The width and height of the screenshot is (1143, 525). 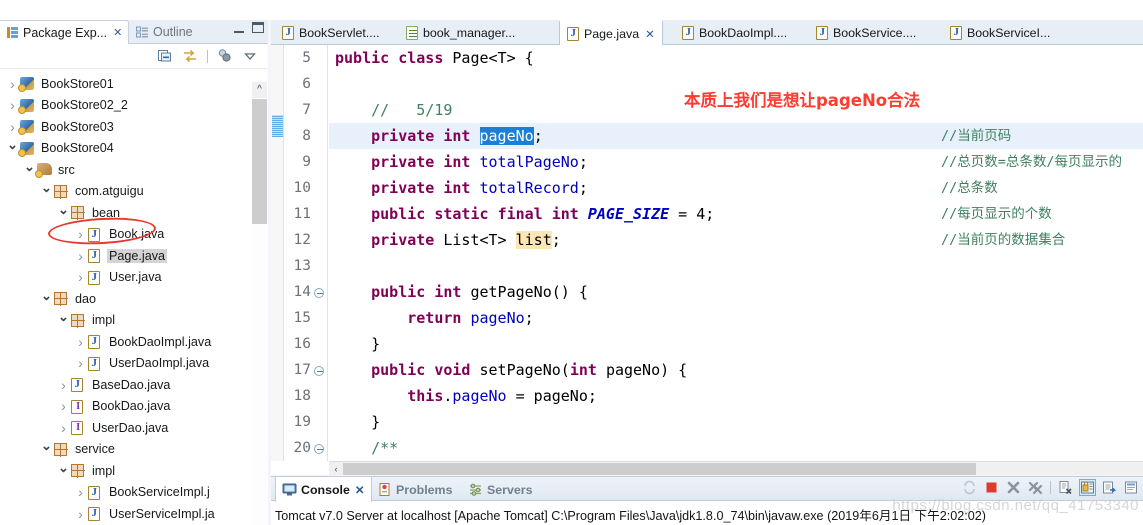 I want to click on minimize-icon, so click(x=239, y=28).